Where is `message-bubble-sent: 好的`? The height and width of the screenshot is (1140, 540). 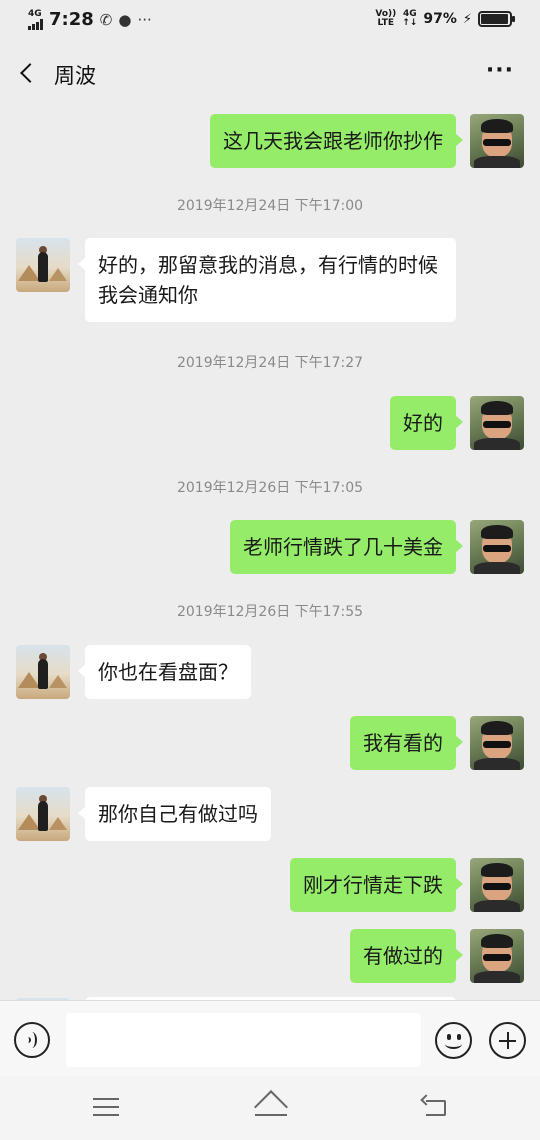
message-bubble-sent: 好的 is located at coordinates (426, 423).